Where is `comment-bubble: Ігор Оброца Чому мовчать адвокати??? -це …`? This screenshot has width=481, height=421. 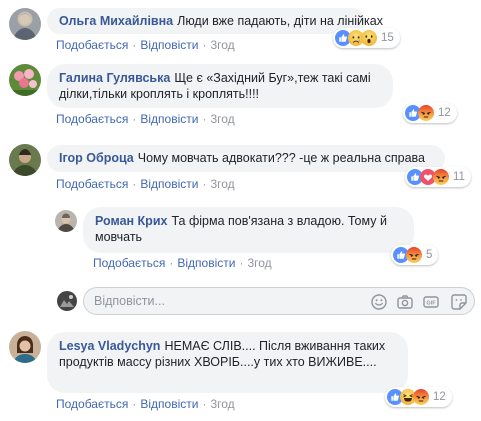
comment-bubble: Ігор Оброца Чому мовчать адвокати??? -це … is located at coordinates (246, 158).